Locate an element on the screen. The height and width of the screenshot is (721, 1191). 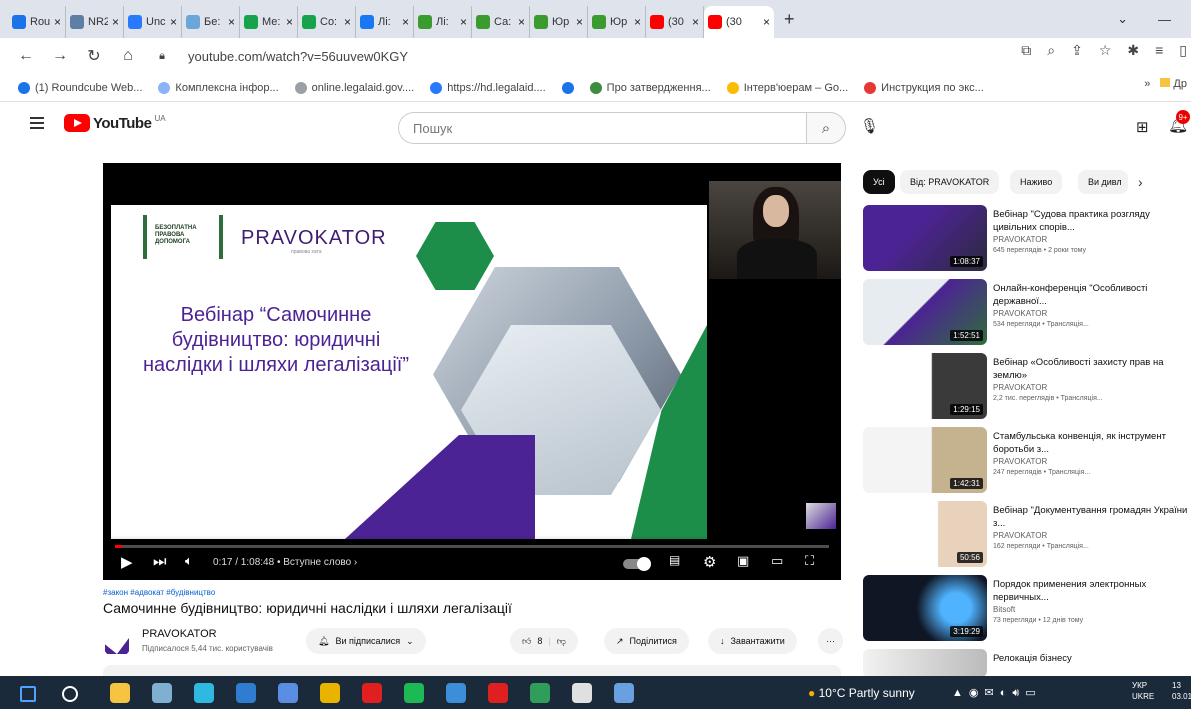
mail-icon is located at coordinates (246, 693).